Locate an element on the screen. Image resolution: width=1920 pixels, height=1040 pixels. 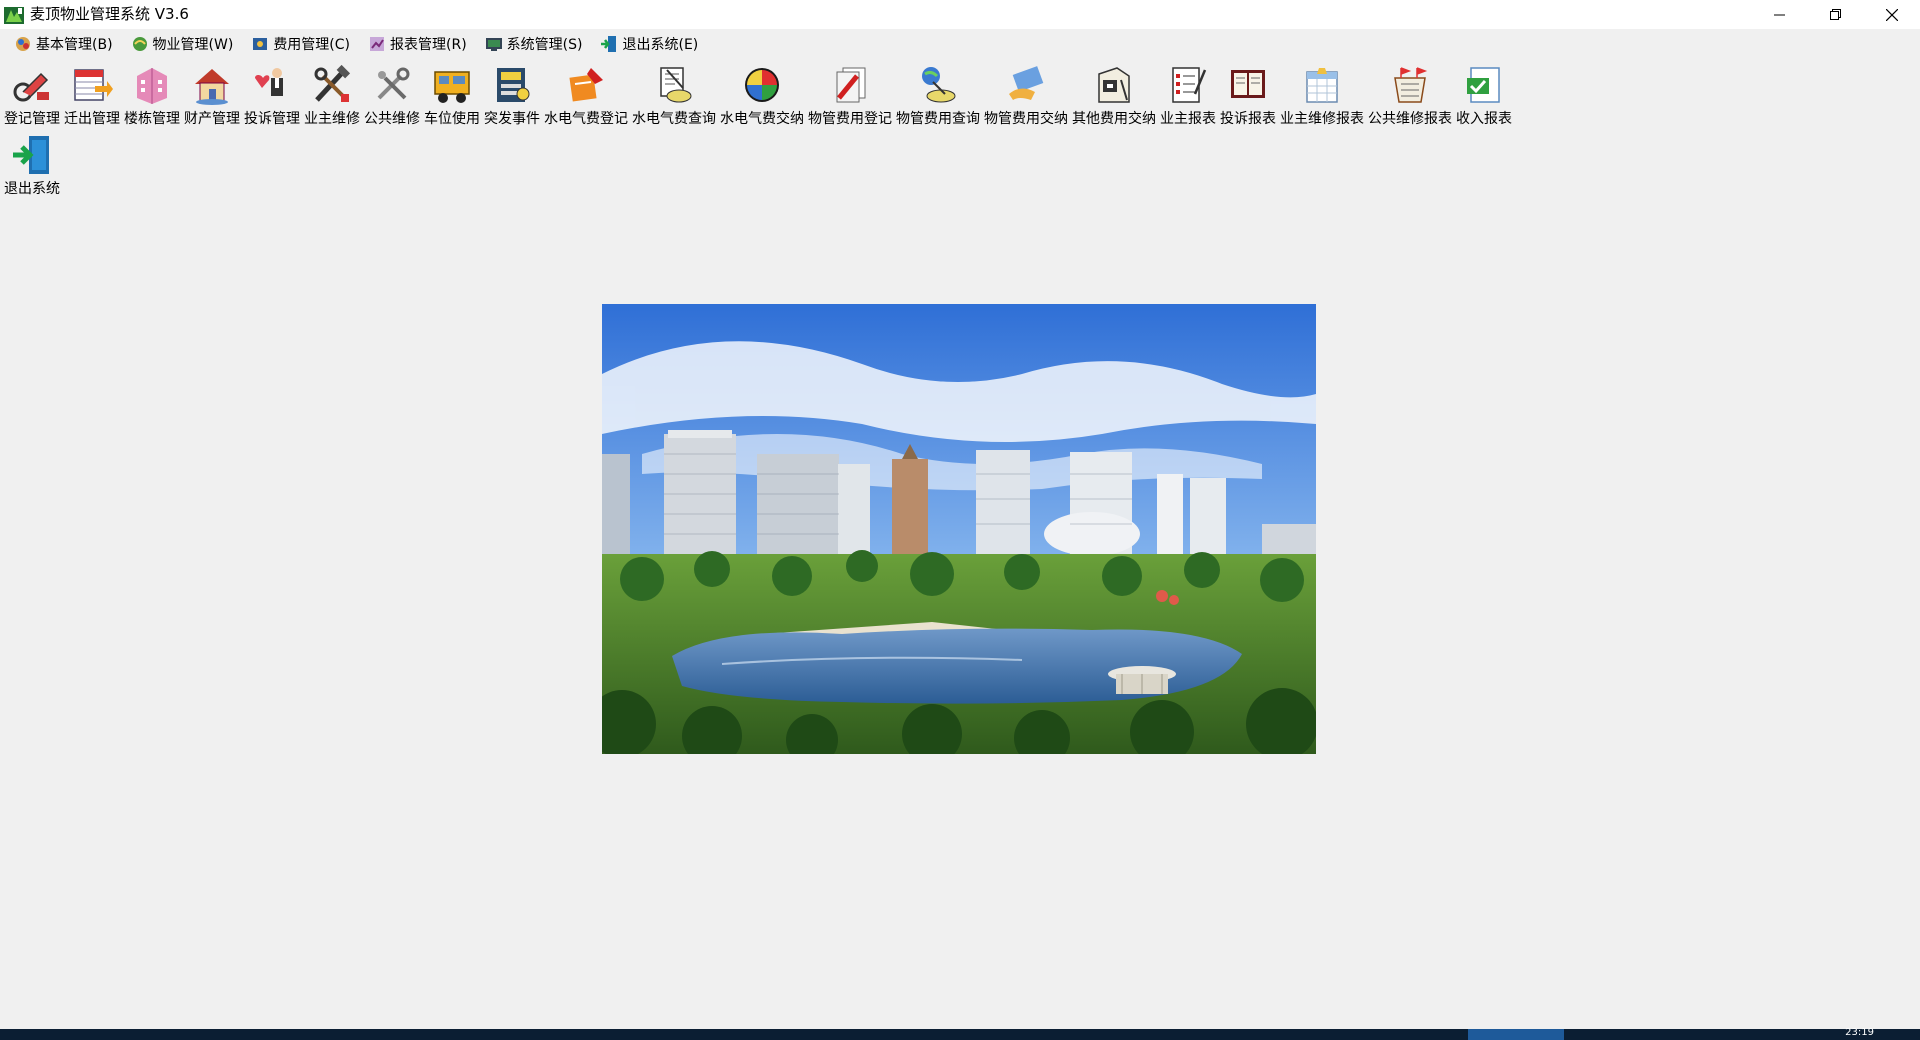
toolbar-label: 收入报表 is located at coordinates (1484, 119).